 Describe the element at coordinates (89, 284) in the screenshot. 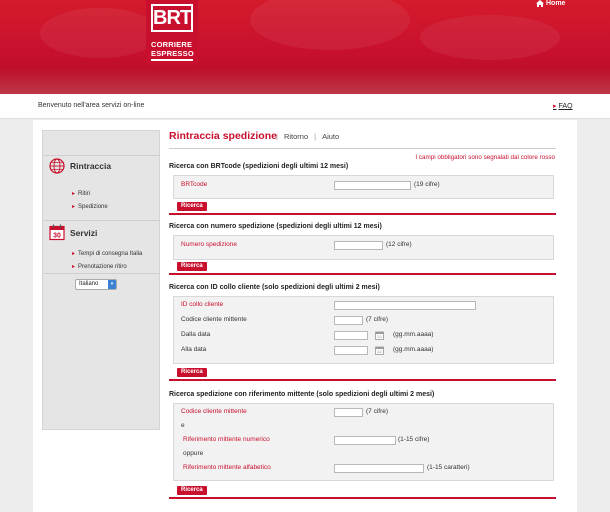

I see `language-value: Italiano` at that location.